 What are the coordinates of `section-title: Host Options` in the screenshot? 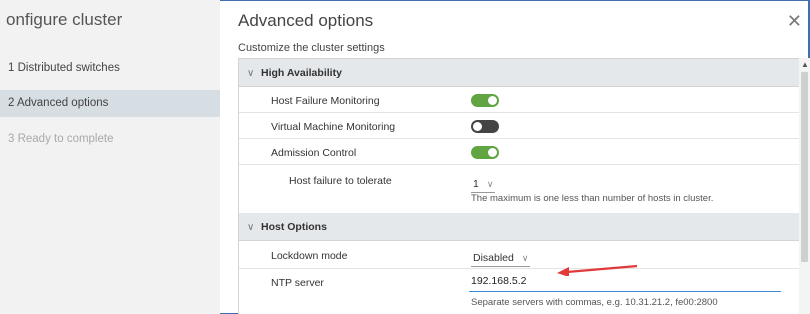 It's located at (294, 227).